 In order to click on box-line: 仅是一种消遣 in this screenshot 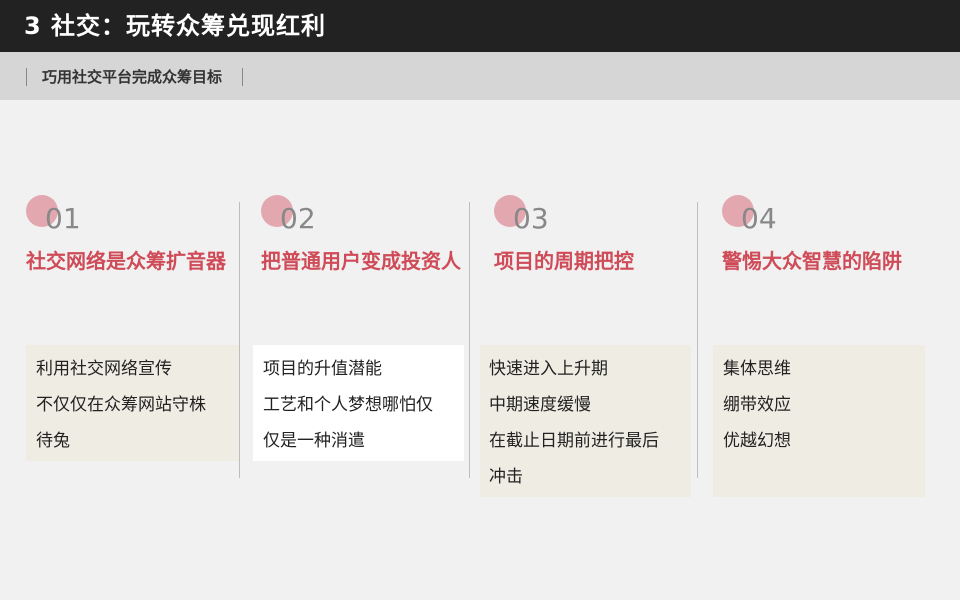, I will do `click(314, 441)`.